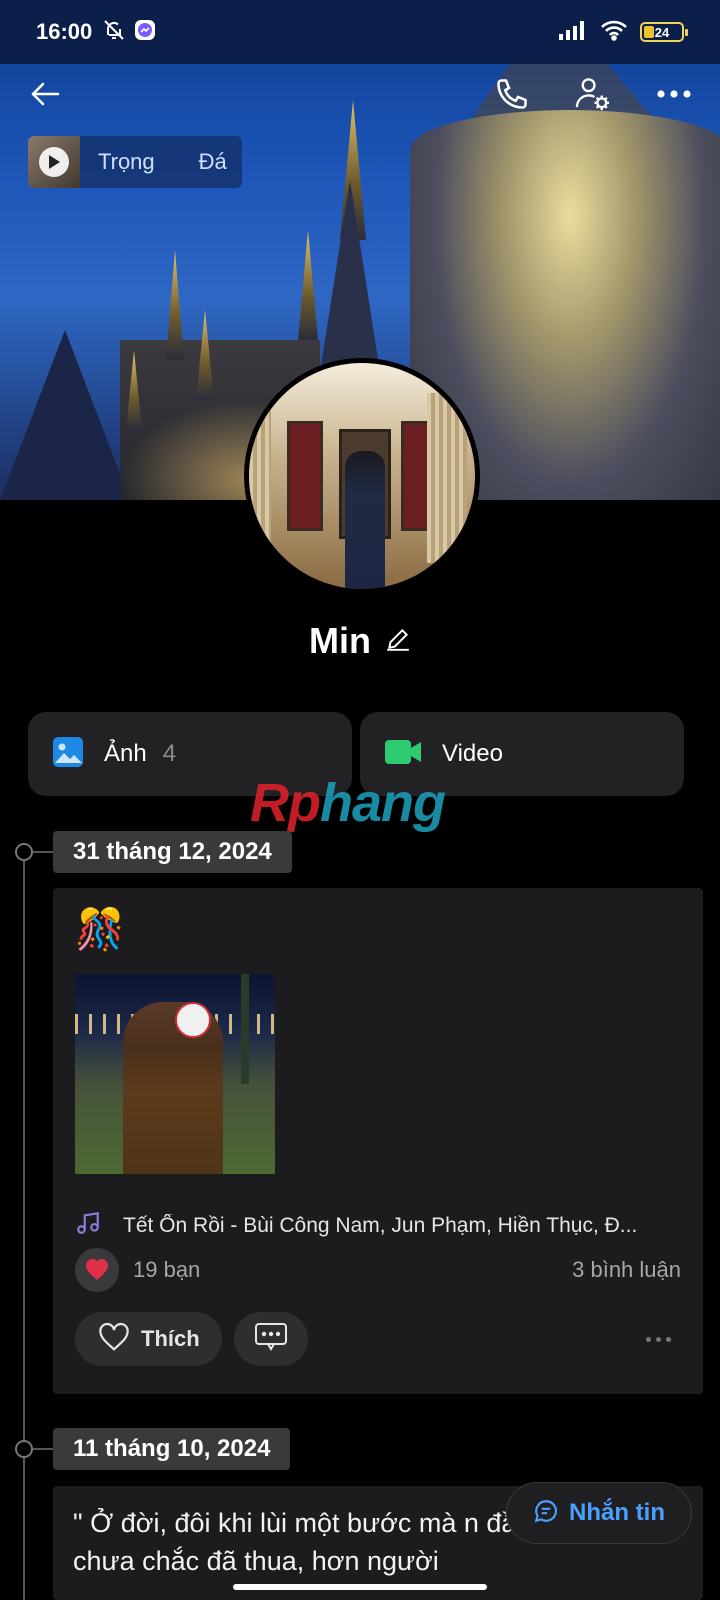 This screenshot has width=720, height=1600. I want to click on comment-button, so click(270, 1339).